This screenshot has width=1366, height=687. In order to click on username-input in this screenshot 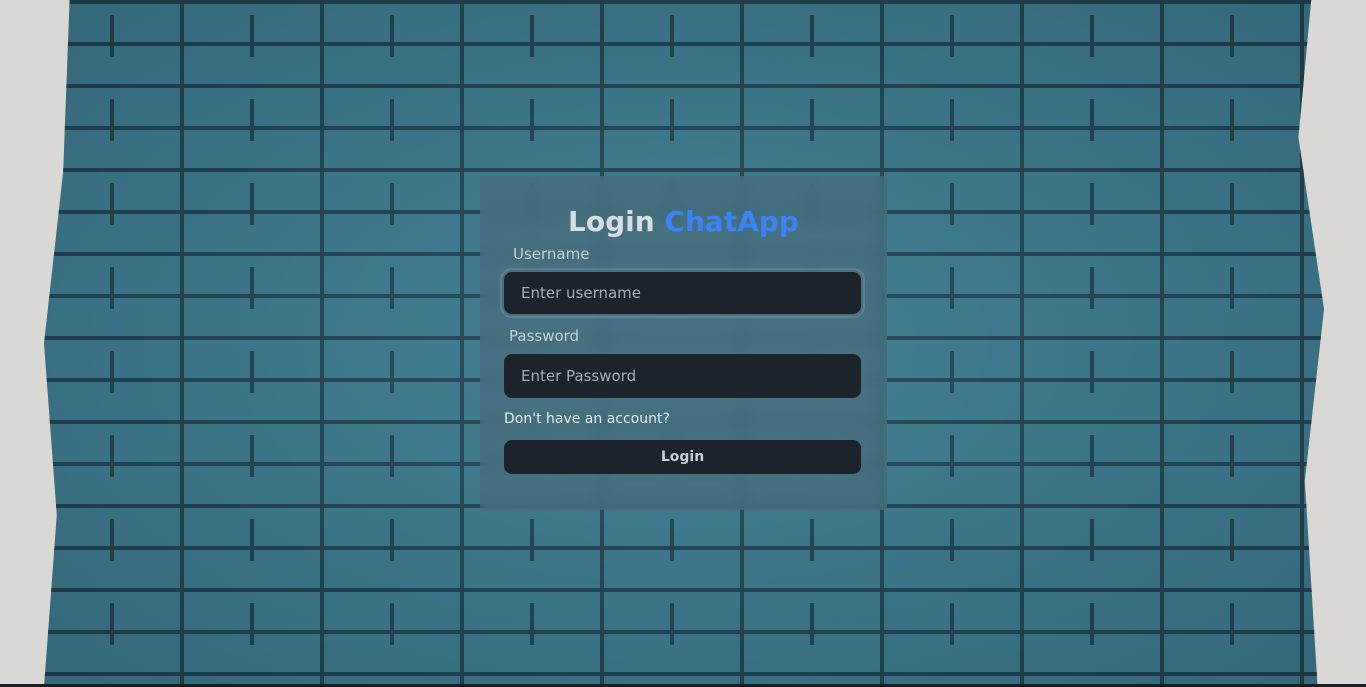, I will do `click(682, 293)`.